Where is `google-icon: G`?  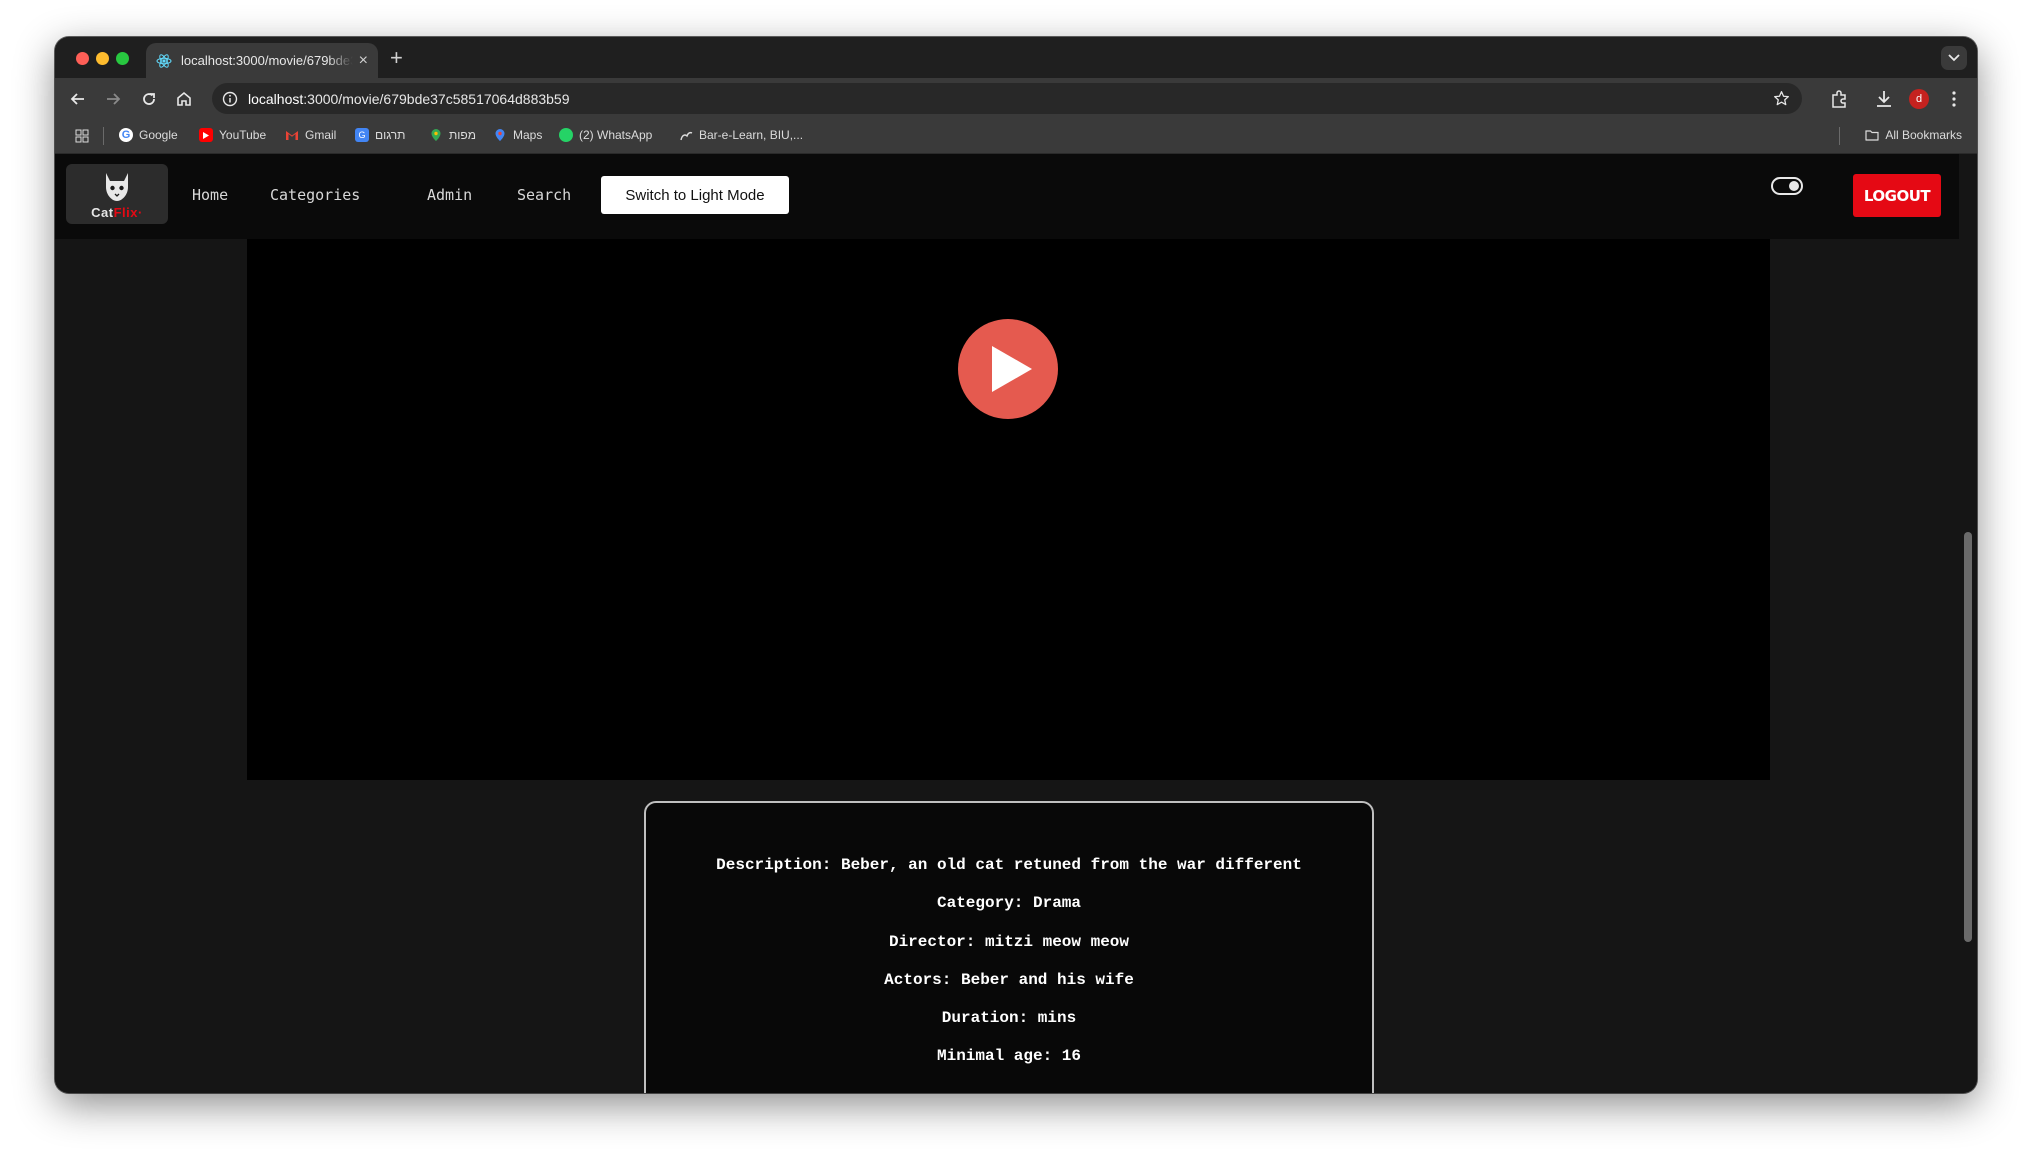 google-icon: G is located at coordinates (126, 135).